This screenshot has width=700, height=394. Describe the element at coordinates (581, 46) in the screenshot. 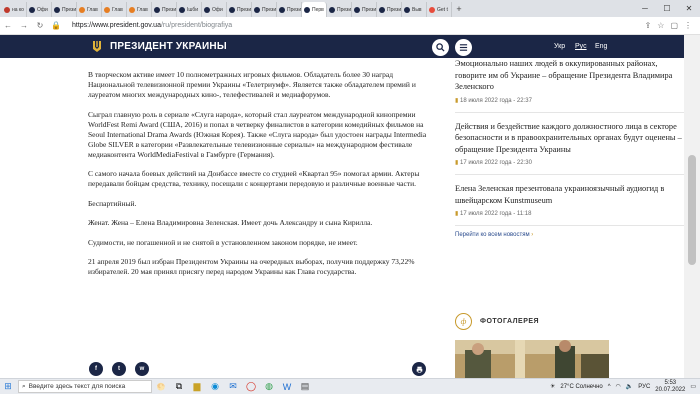

I see `lang-rus: Рус` at that location.